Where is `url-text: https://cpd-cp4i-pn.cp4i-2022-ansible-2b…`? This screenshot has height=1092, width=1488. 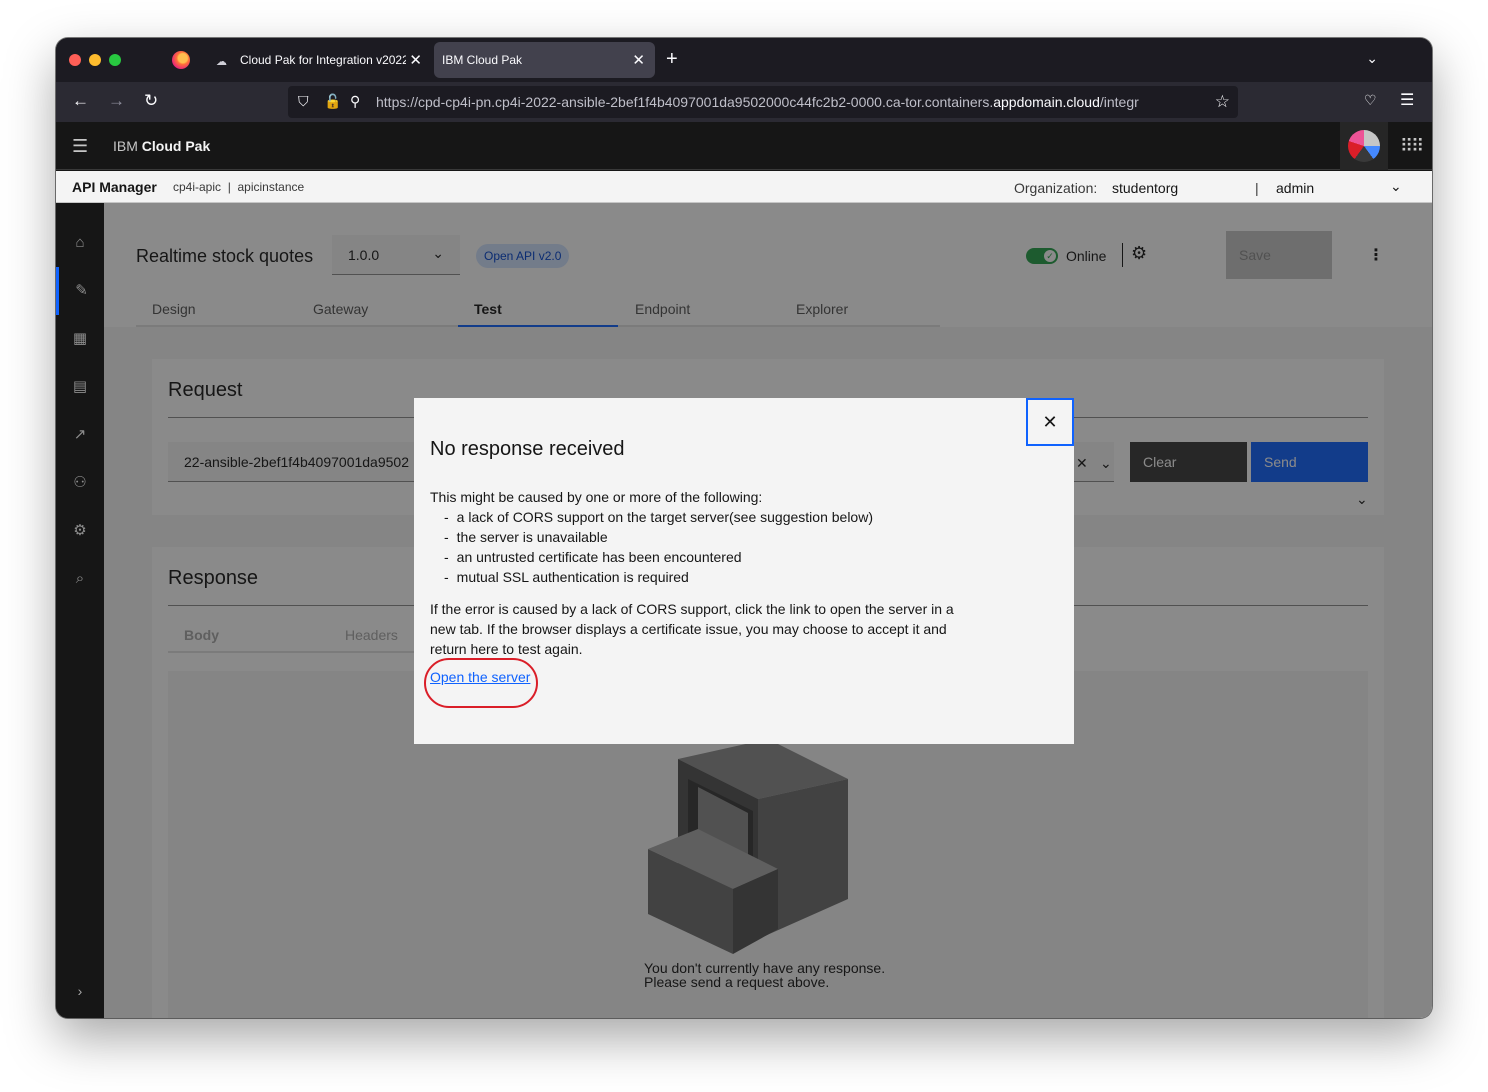 url-text: https://cpd-cp4i-pn.cp4i-2022-ansible-2b… is located at coordinates (789, 102).